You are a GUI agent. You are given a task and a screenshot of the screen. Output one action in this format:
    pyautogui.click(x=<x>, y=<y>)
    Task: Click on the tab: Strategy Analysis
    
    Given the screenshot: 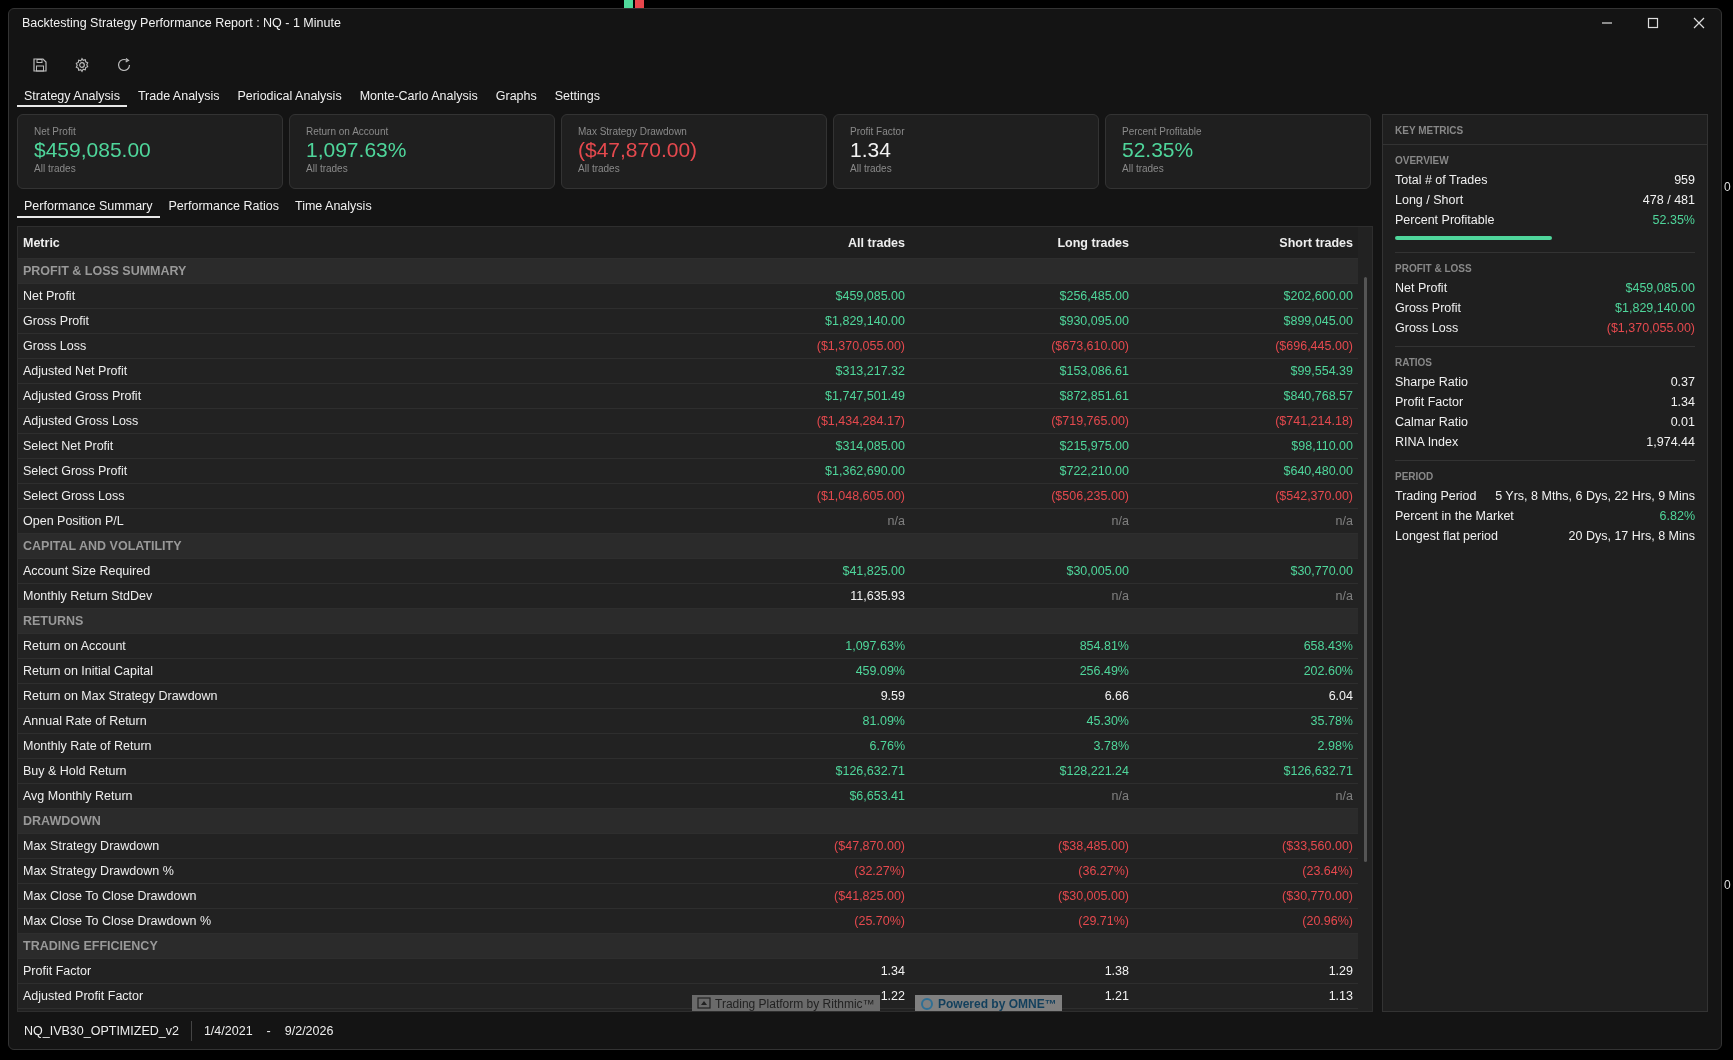 What is the action you would take?
    pyautogui.click(x=72, y=97)
    